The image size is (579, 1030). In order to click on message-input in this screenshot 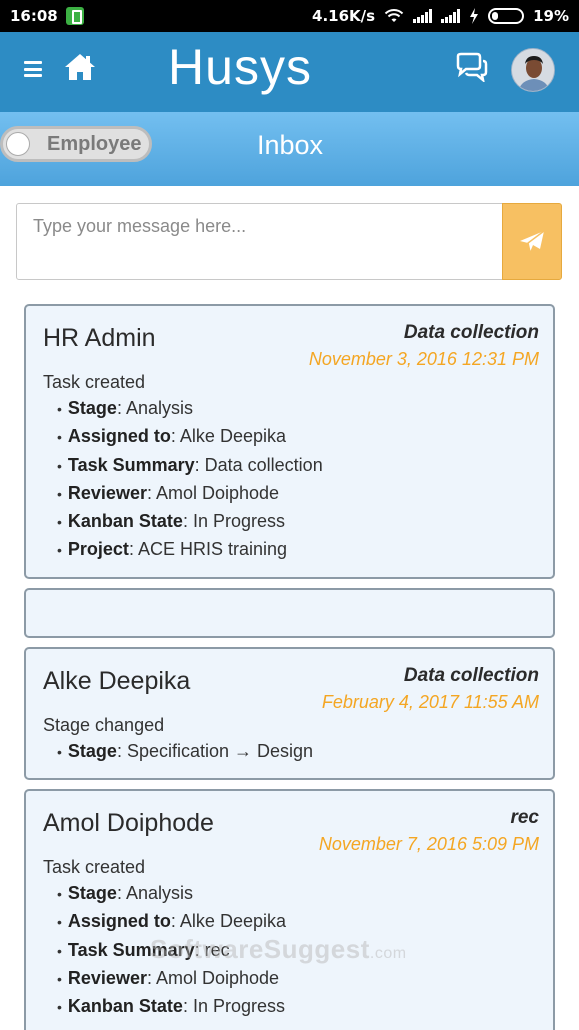, I will do `click(259, 241)`.